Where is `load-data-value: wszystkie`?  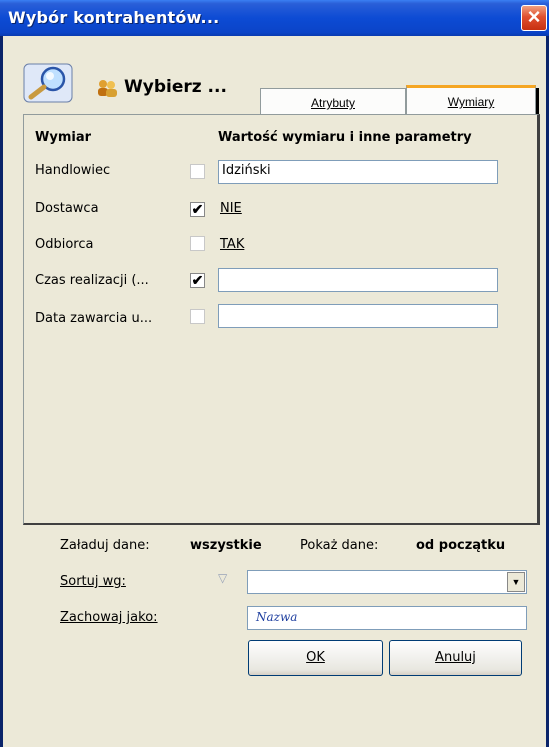
load-data-value: wszystkie is located at coordinates (226, 545).